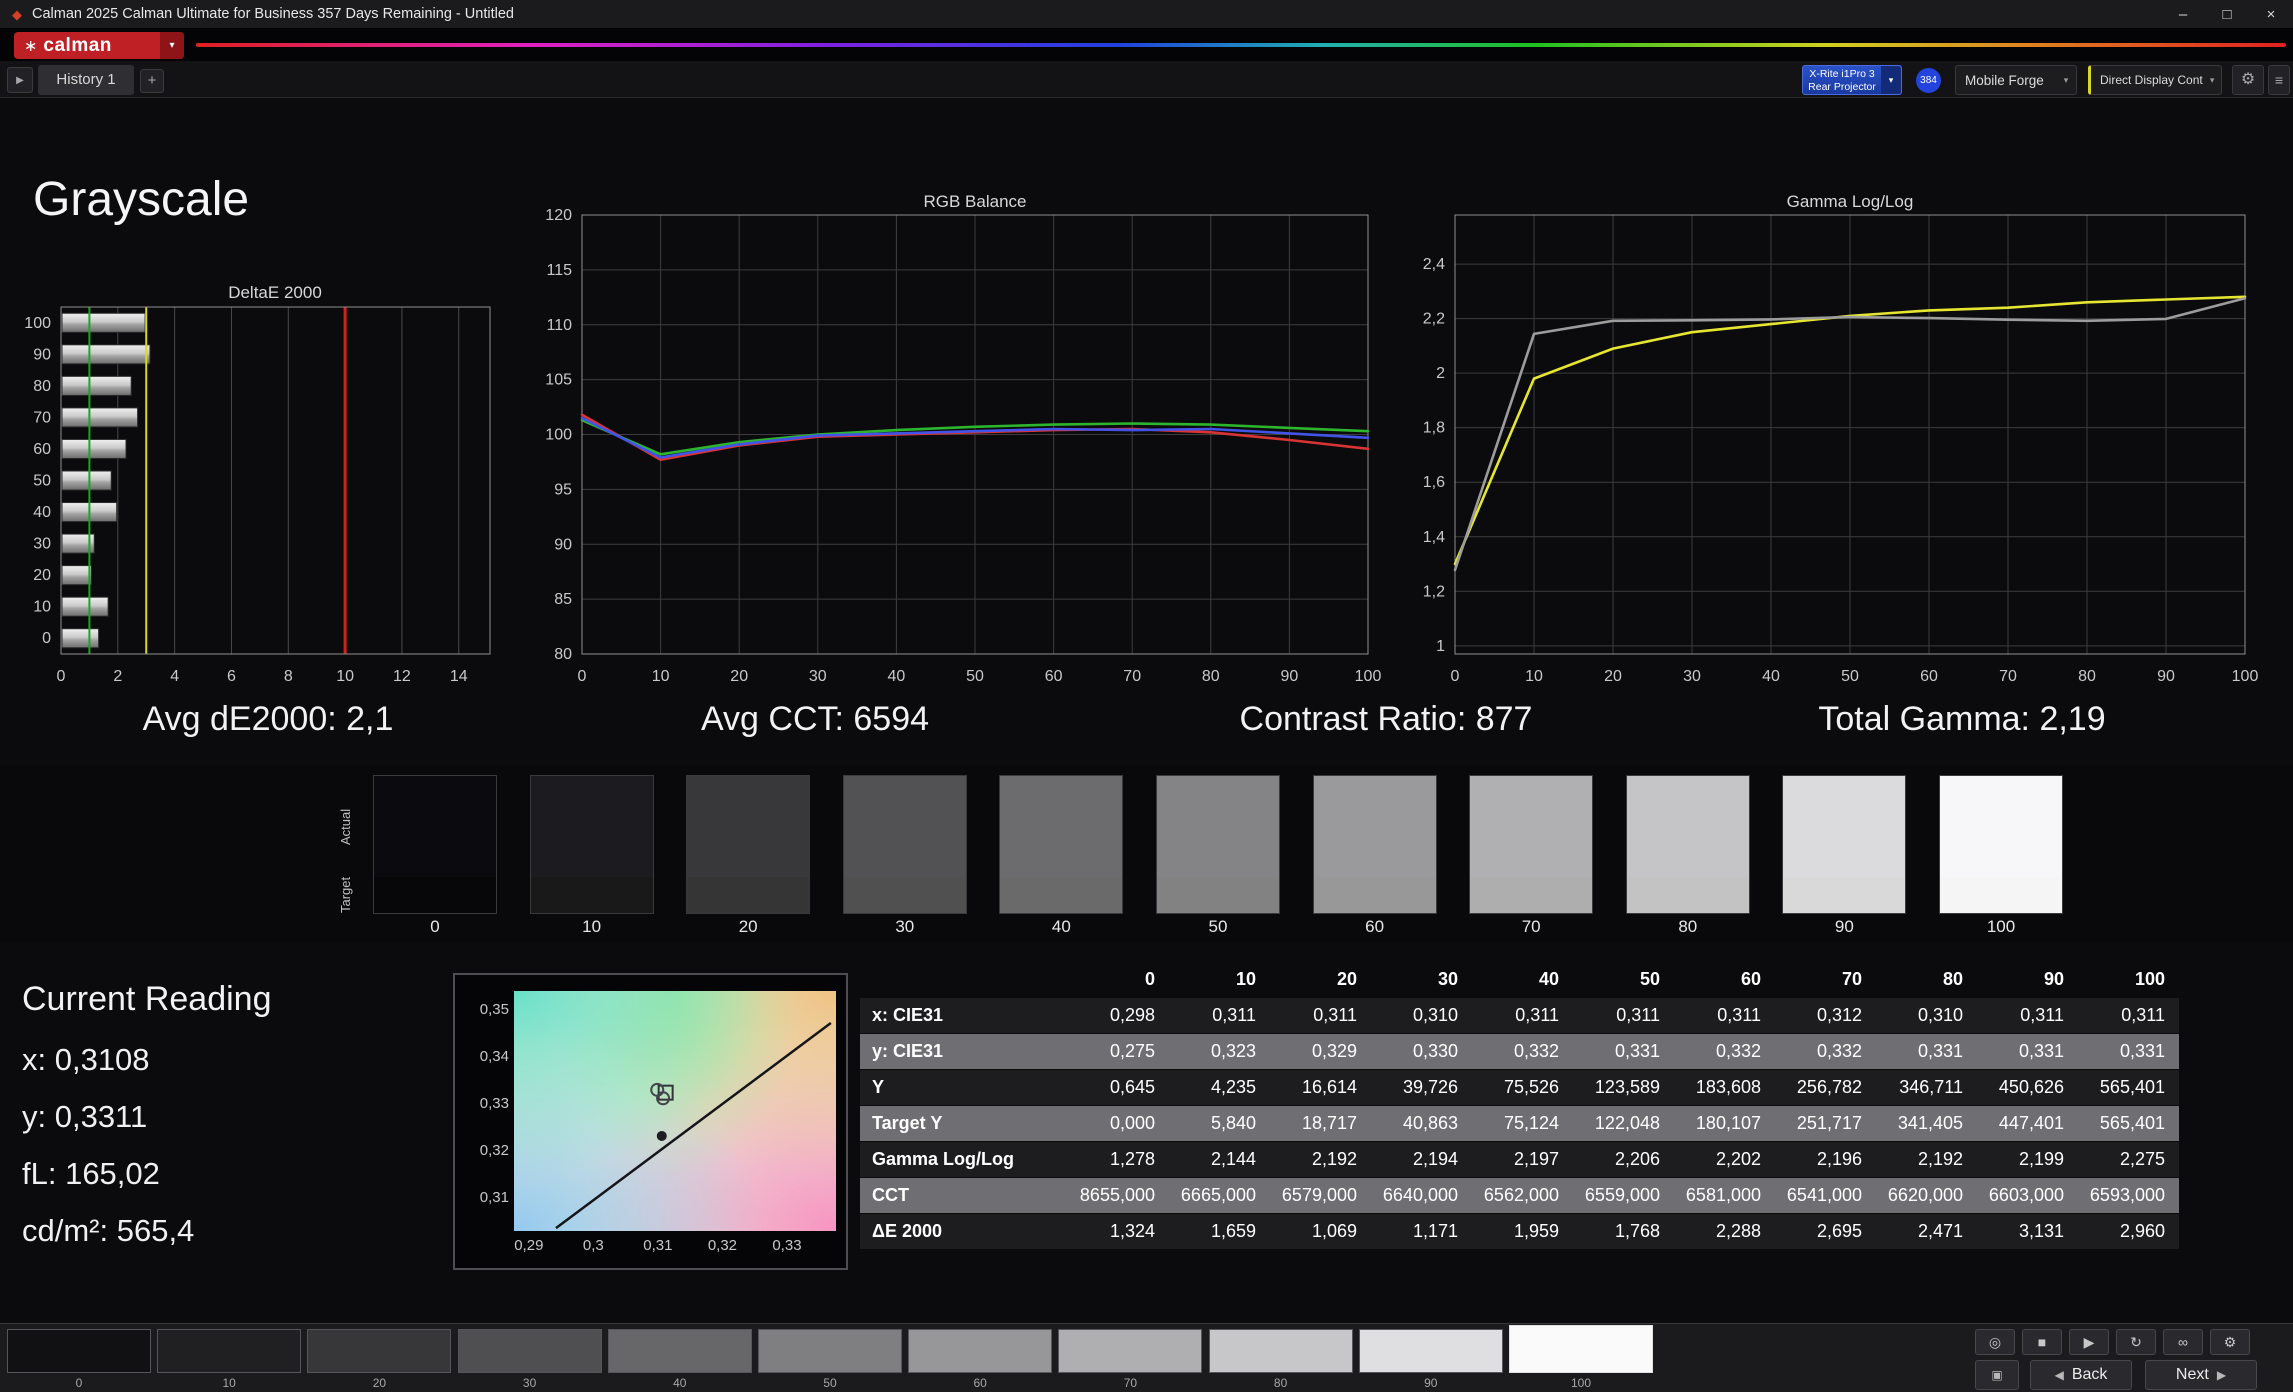 This screenshot has height=1392, width=2293. I want to click on level-label: 70, so click(1130, 1383).